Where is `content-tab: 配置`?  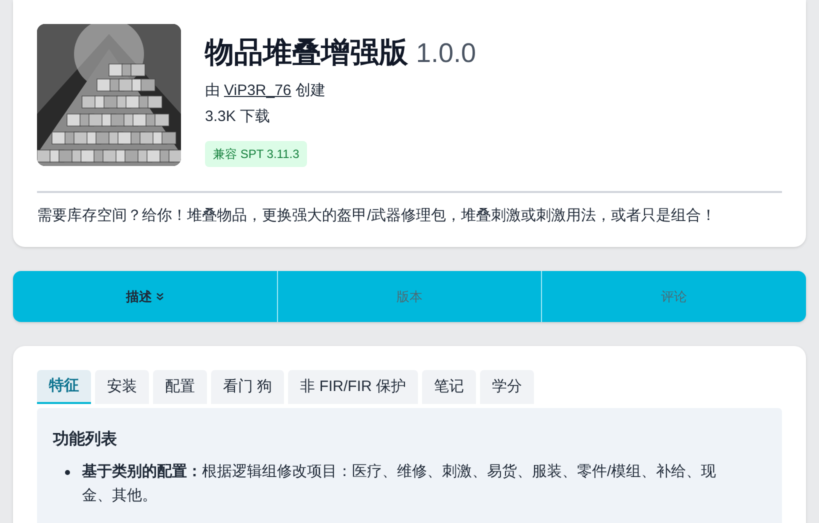
content-tab: 配置 is located at coordinates (180, 387).